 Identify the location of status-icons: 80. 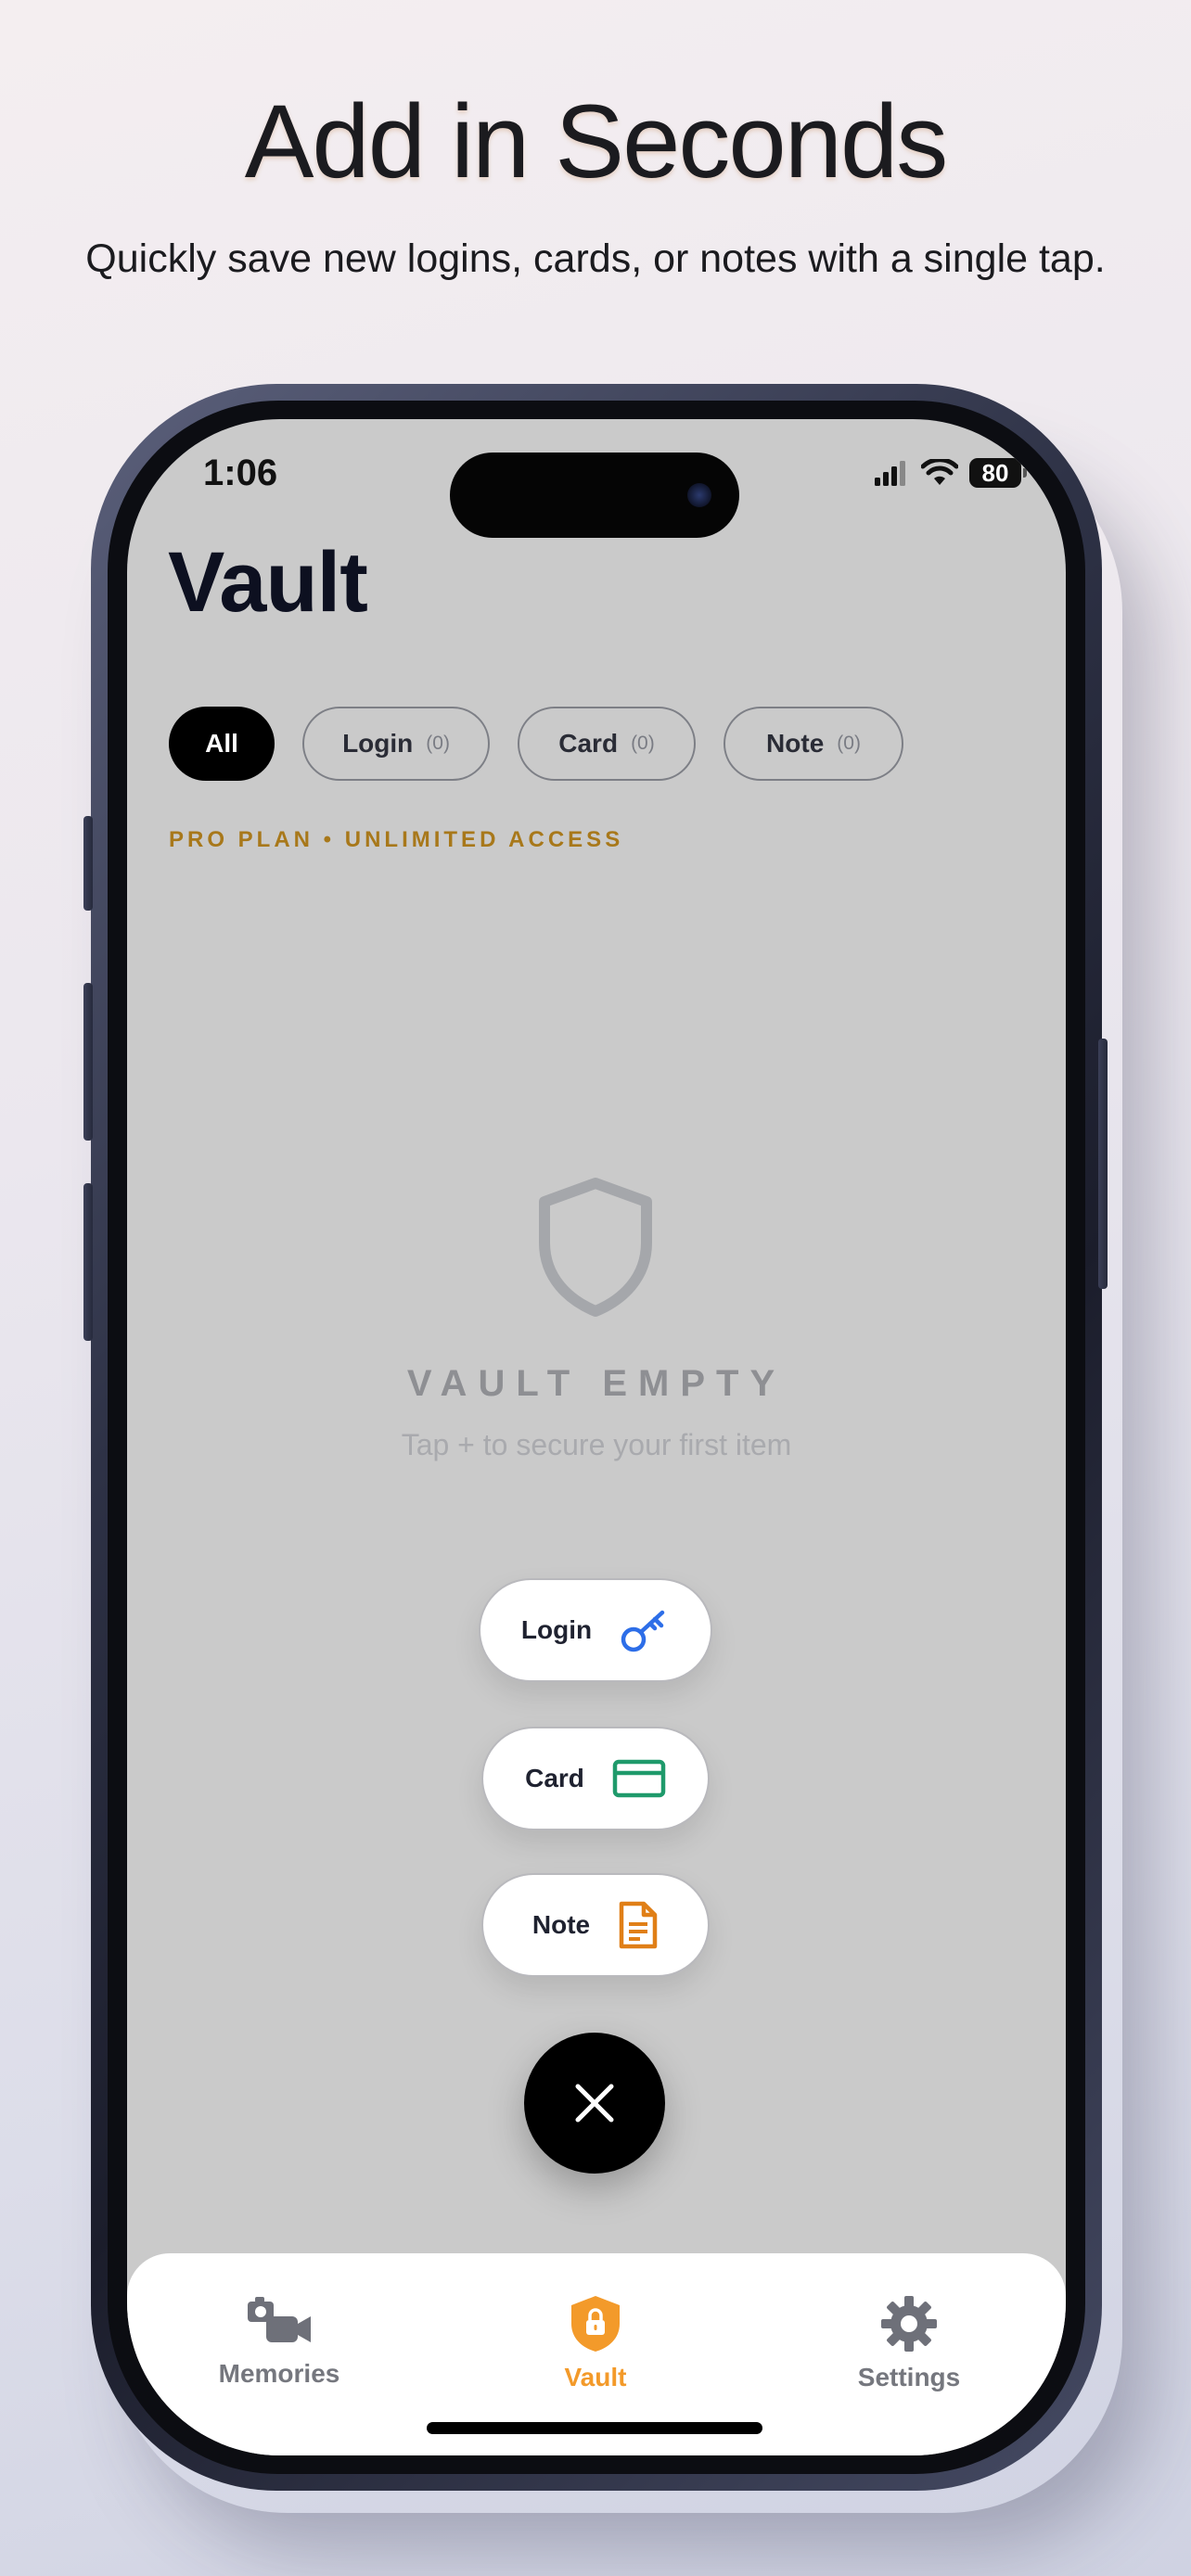
(951, 473).